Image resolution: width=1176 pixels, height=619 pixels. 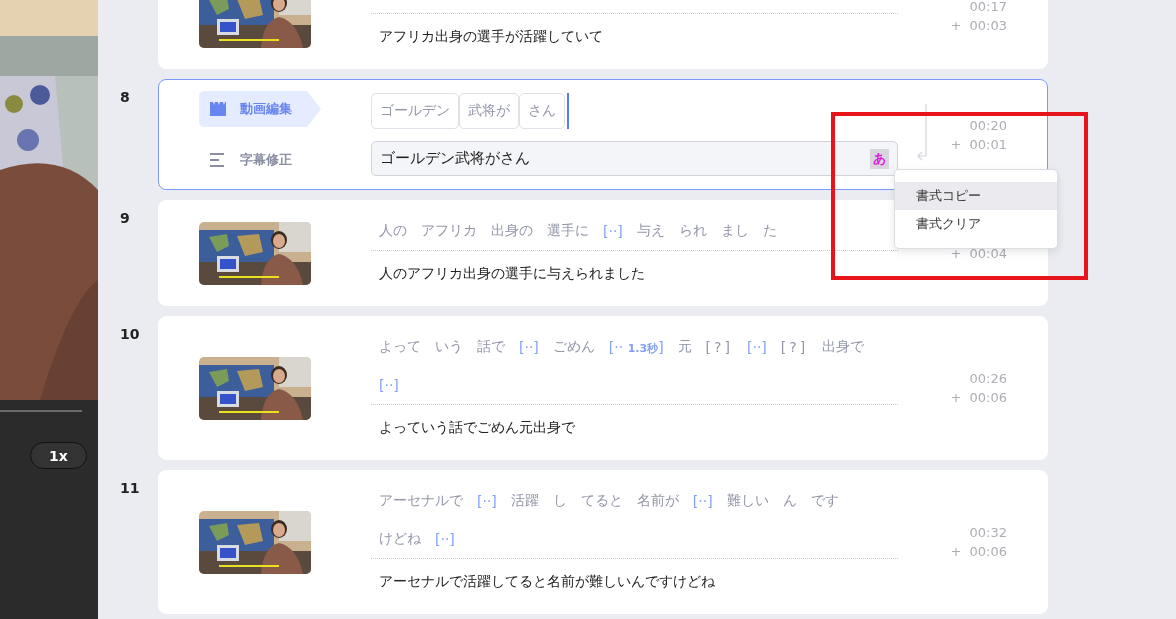 I want to click on speed-button: 1x, so click(x=58, y=455).